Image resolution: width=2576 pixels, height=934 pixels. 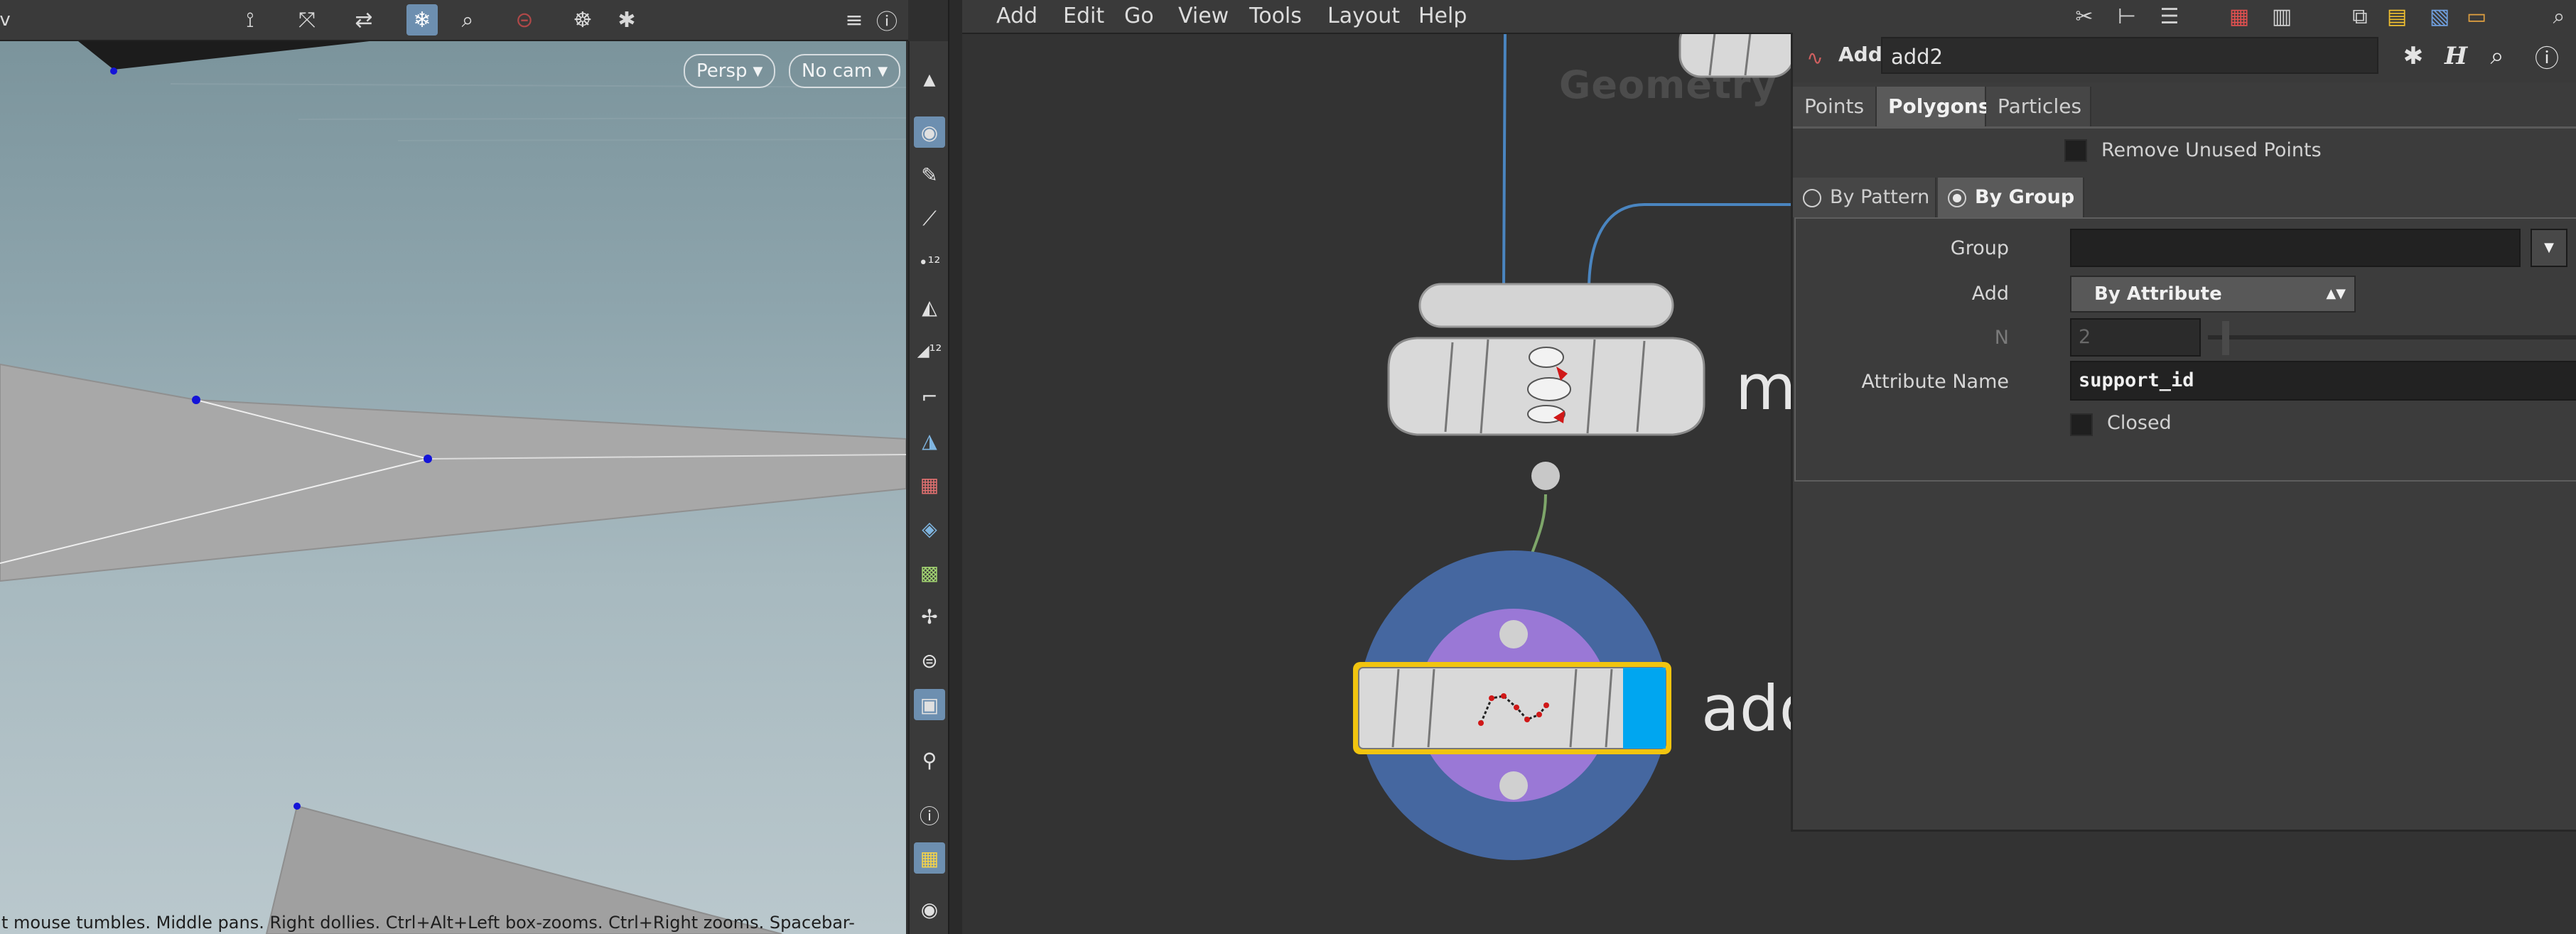 What do you see at coordinates (1017, 16) in the screenshot?
I see `menu-add: Add` at bounding box center [1017, 16].